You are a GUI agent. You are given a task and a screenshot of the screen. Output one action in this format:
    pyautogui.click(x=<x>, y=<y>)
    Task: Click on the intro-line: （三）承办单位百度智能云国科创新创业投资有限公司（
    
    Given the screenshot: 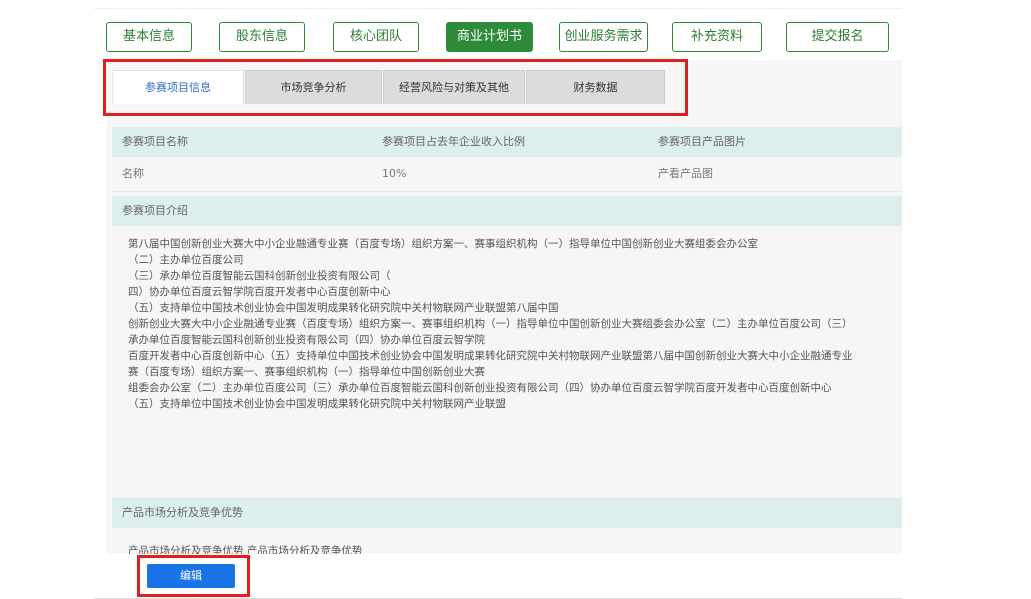 What is the action you would take?
    pyautogui.click(x=259, y=276)
    